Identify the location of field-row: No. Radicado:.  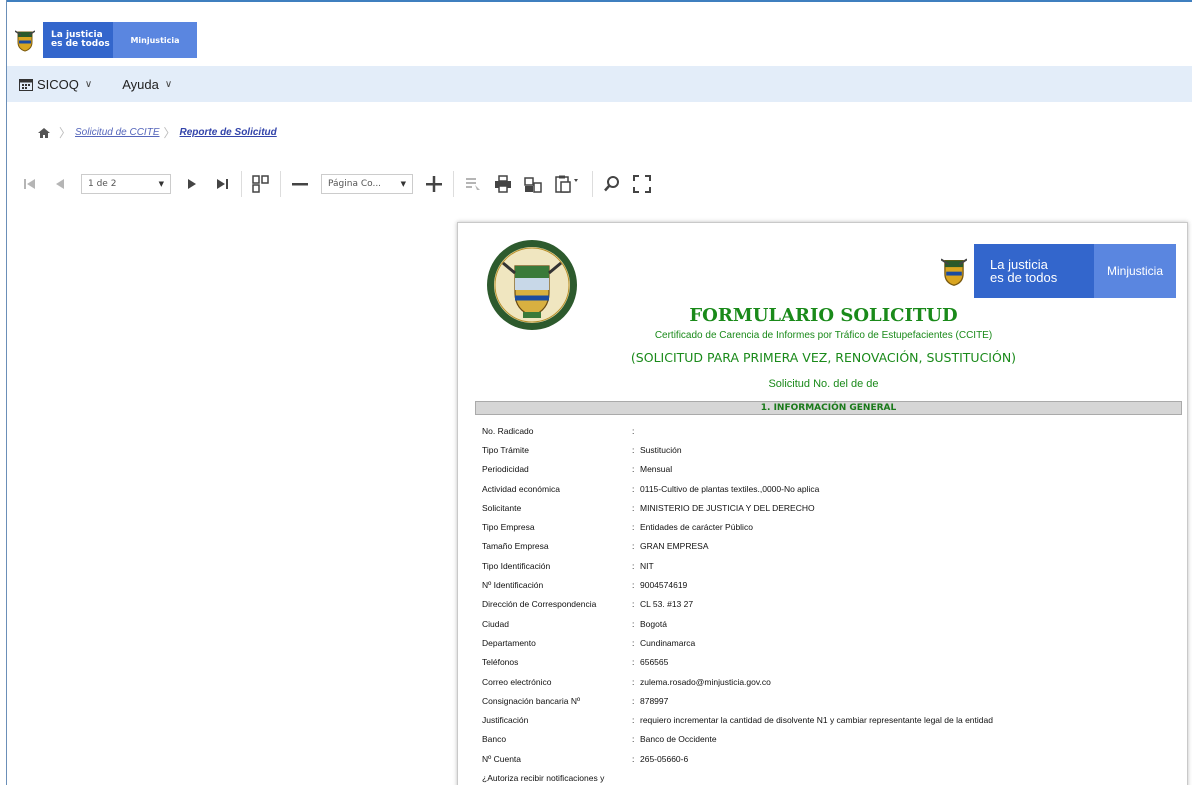
(822, 430).